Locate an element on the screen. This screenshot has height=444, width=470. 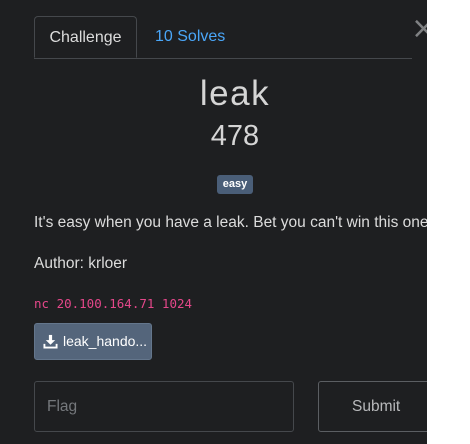
tab-solves: 10 Solves is located at coordinates (190, 37).